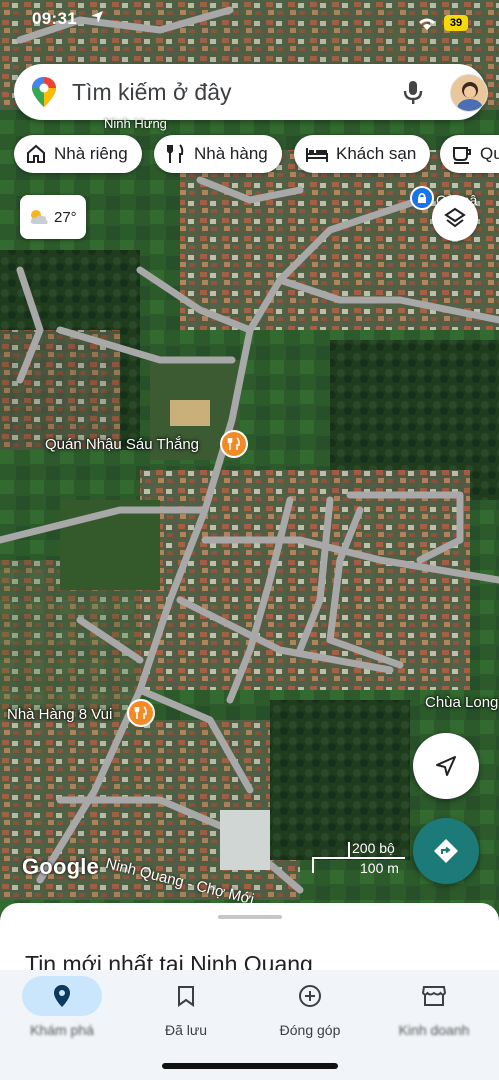 This screenshot has height=1080, width=499. Describe the element at coordinates (434, 1010) in the screenshot. I see `nav-business: Kinh doanh` at that location.